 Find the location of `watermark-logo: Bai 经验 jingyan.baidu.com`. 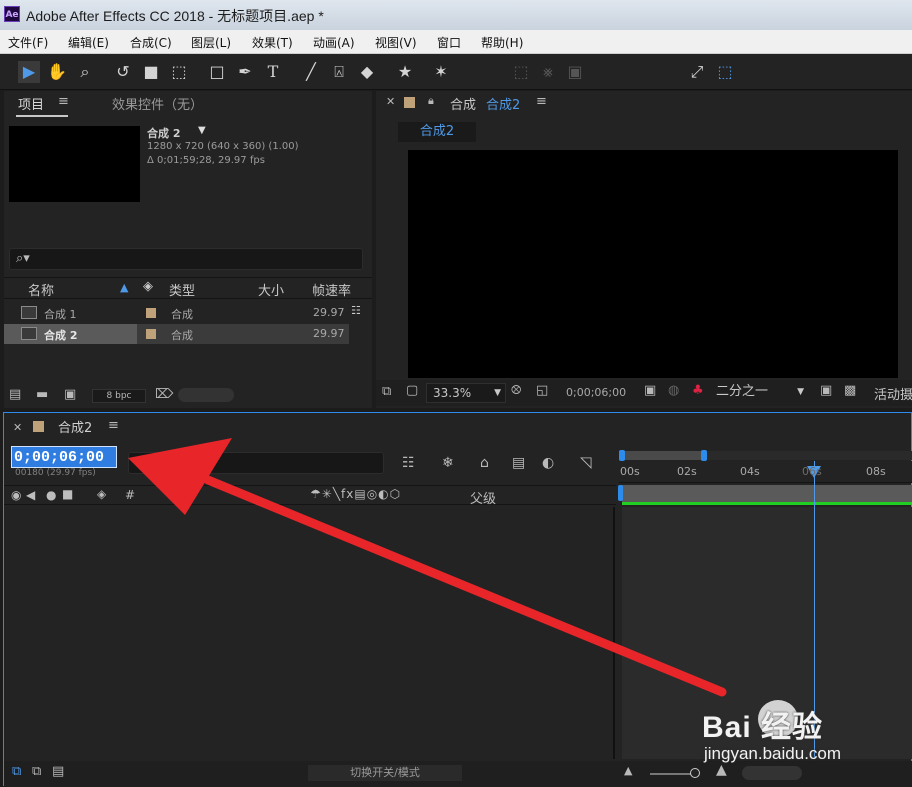

watermark-logo: Bai 经验 jingyan.baidu.com is located at coordinates (805, 735).